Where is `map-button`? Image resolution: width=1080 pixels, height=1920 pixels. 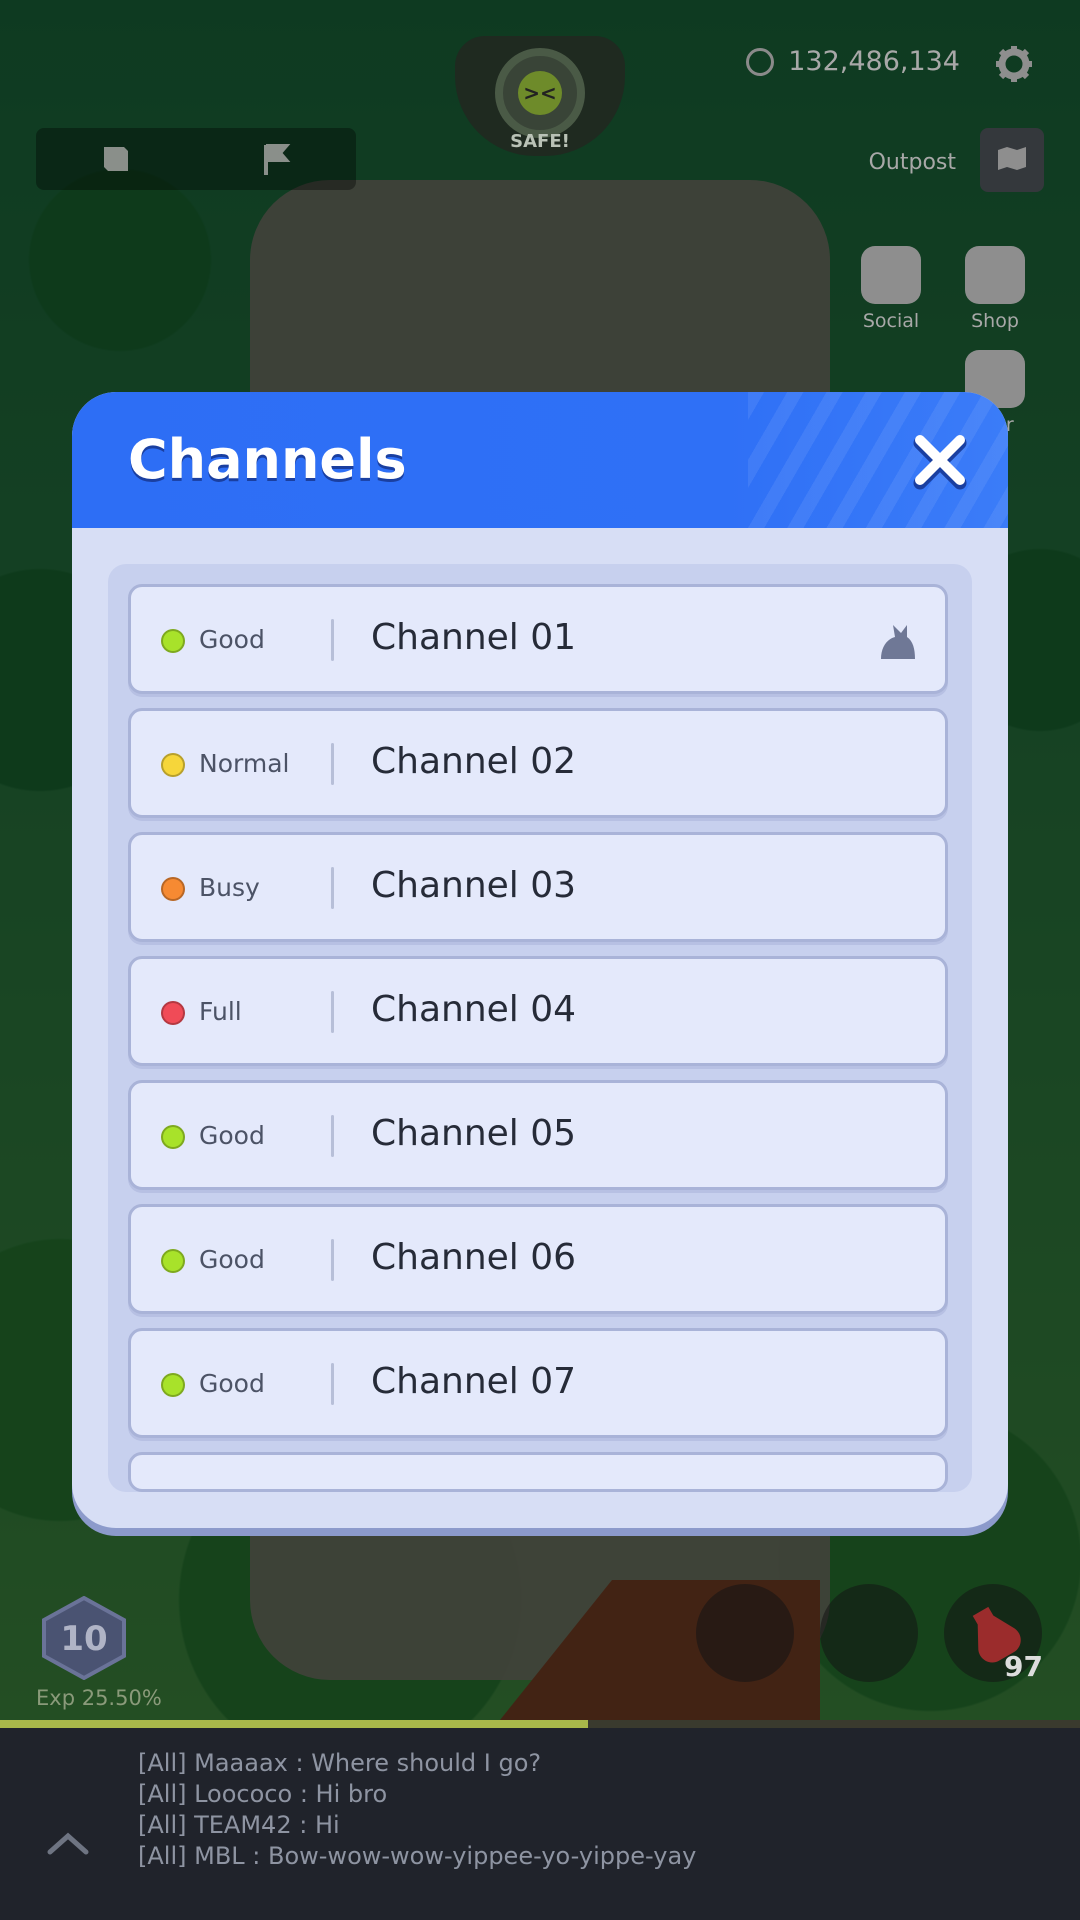 map-button is located at coordinates (1012, 160).